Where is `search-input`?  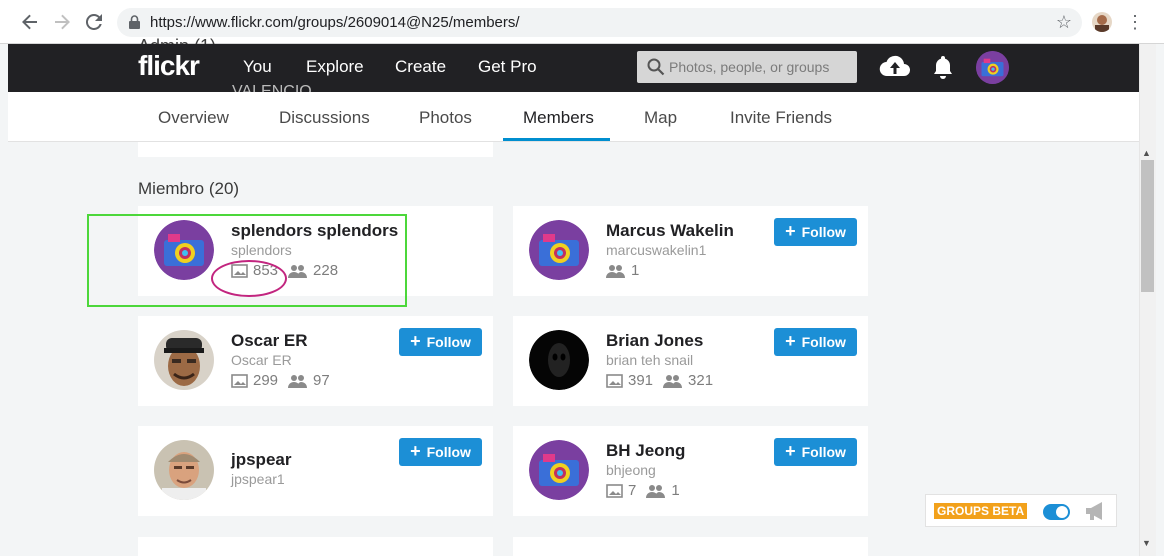 search-input is located at coordinates (762, 67).